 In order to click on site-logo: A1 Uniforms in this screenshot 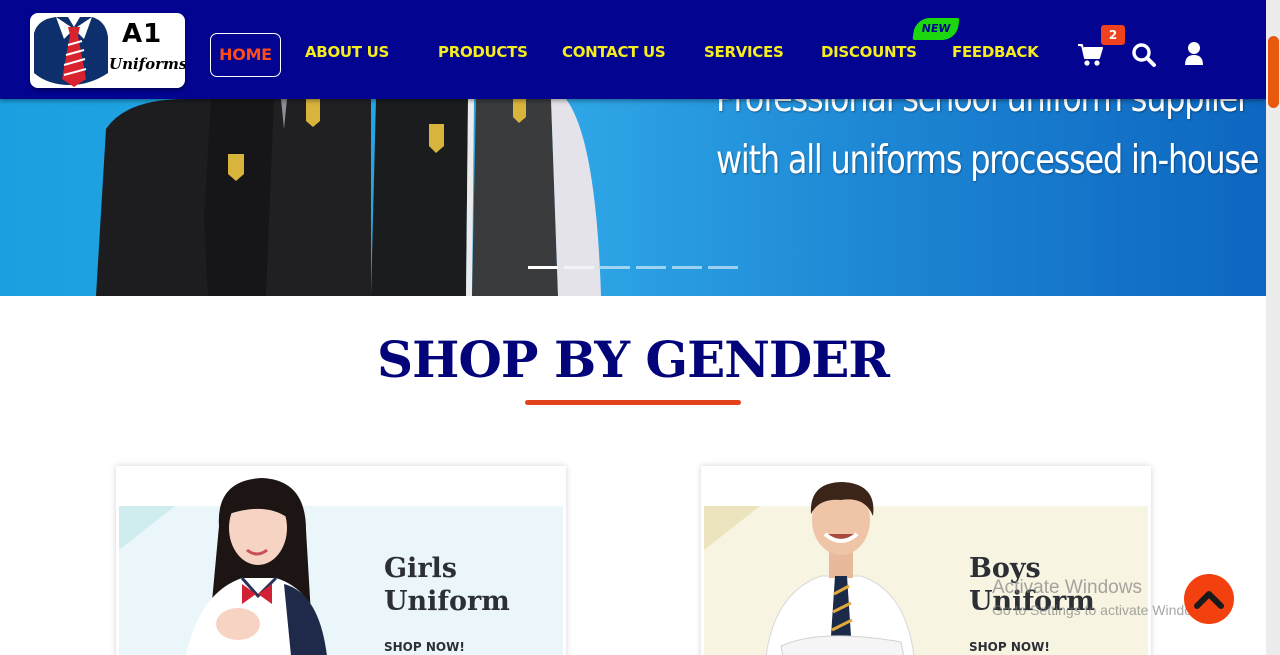, I will do `click(107, 50)`.